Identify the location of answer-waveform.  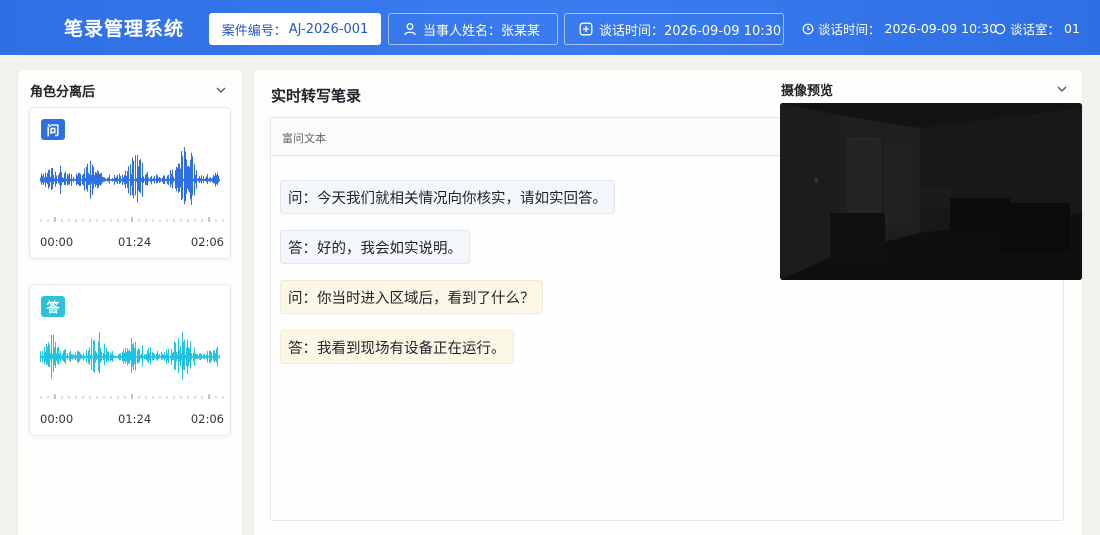
(132, 363).